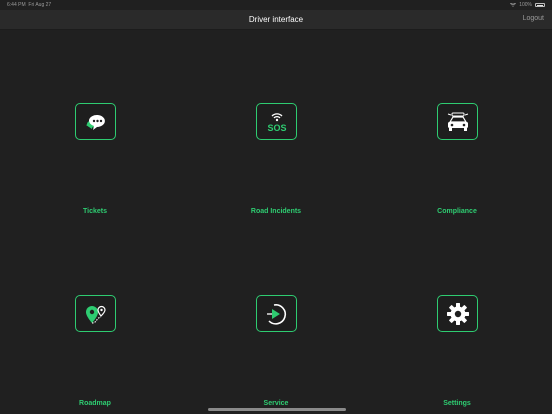  I want to click on service-icon, so click(276, 314).